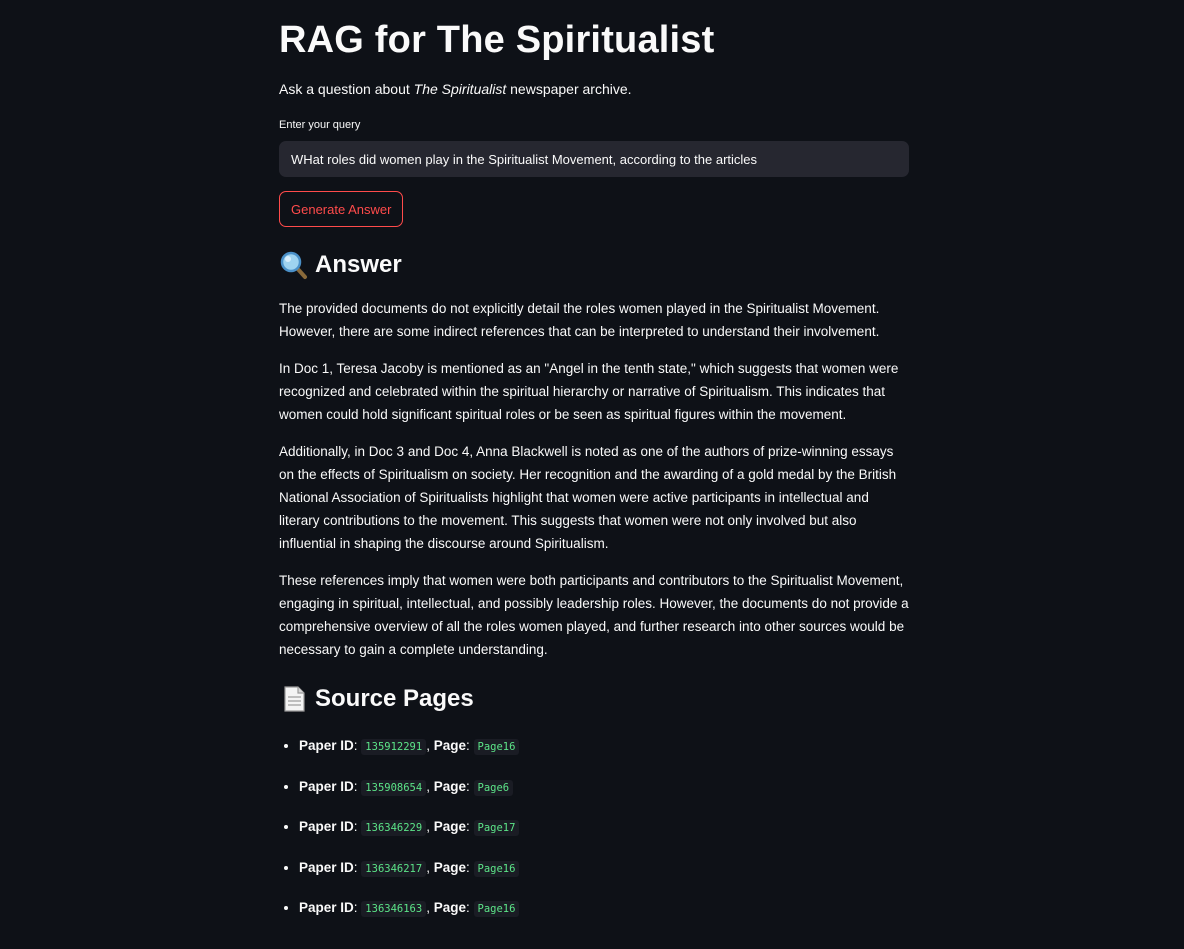  I want to click on list-item: Paper ID: 136346217, Page: Page16, so click(409, 867).